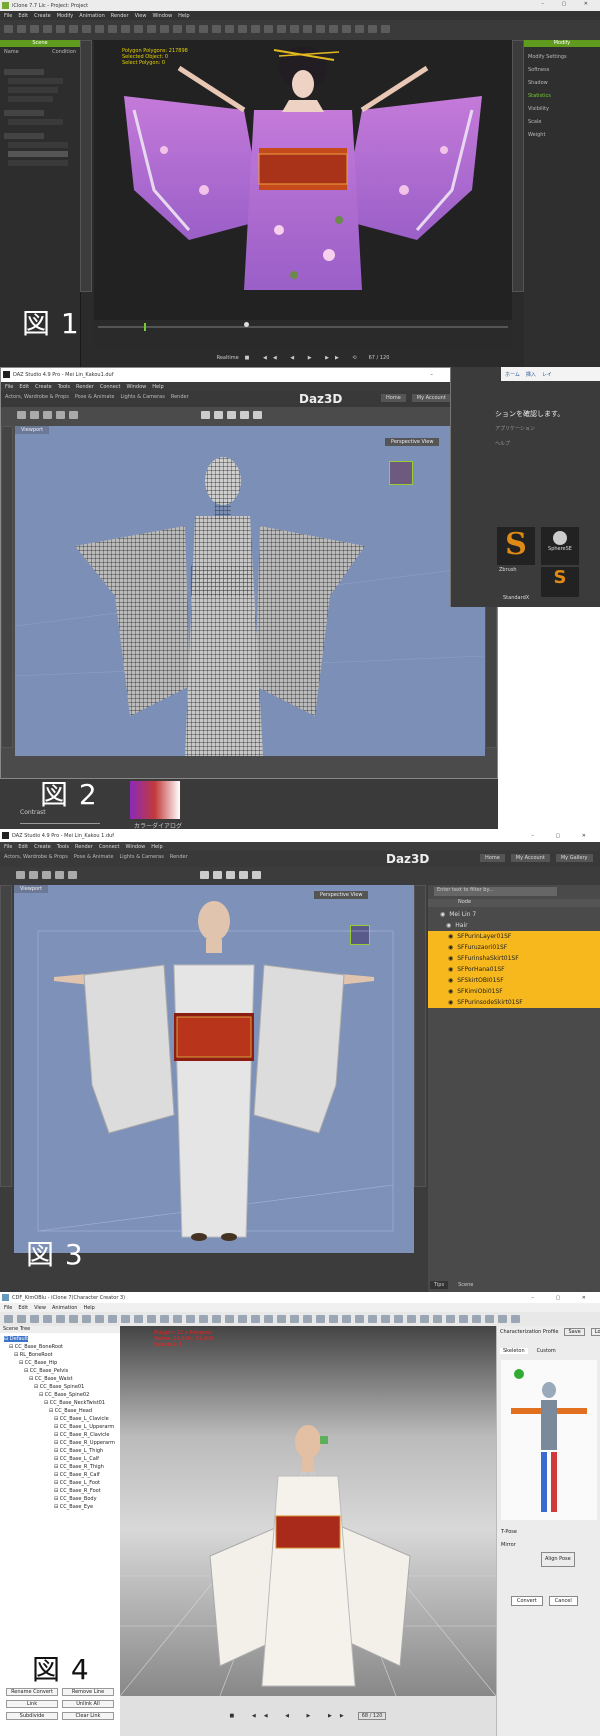 This screenshot has width=600, height=1736. Describe the element at coordinates (465, 1285) in the screenshot. I see `tab-scene: Scene` at that location.